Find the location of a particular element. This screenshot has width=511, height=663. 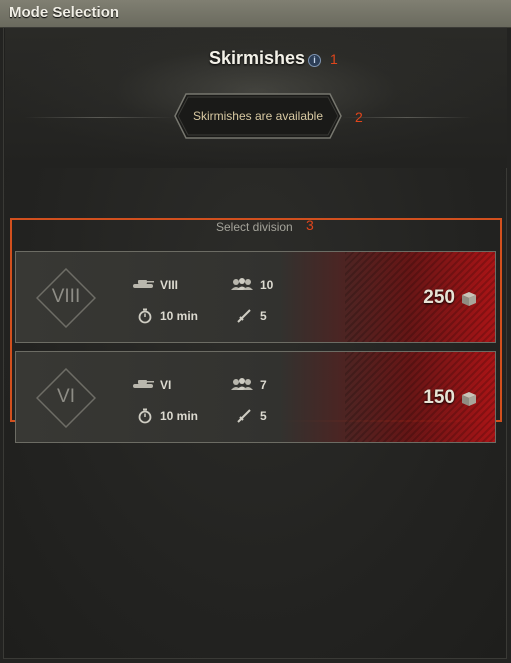

reward-amount: 150 is located at coordinates (439, 397).